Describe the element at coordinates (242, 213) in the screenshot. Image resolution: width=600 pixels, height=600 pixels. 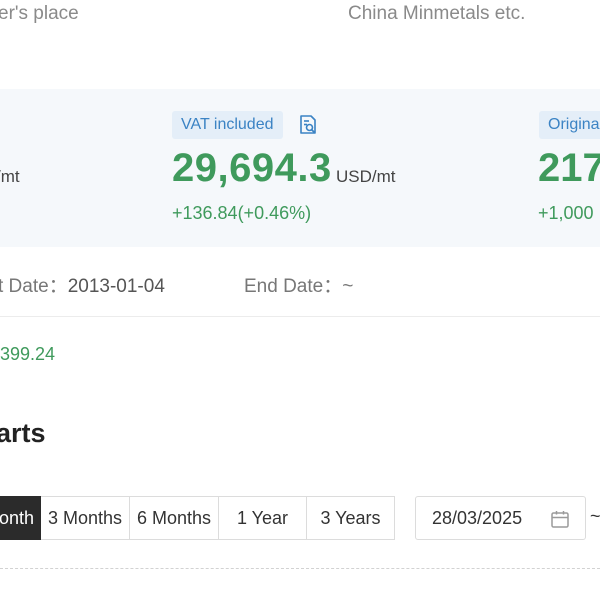
I see `vat-price-change: +136.84(+0.46%)` at that location.